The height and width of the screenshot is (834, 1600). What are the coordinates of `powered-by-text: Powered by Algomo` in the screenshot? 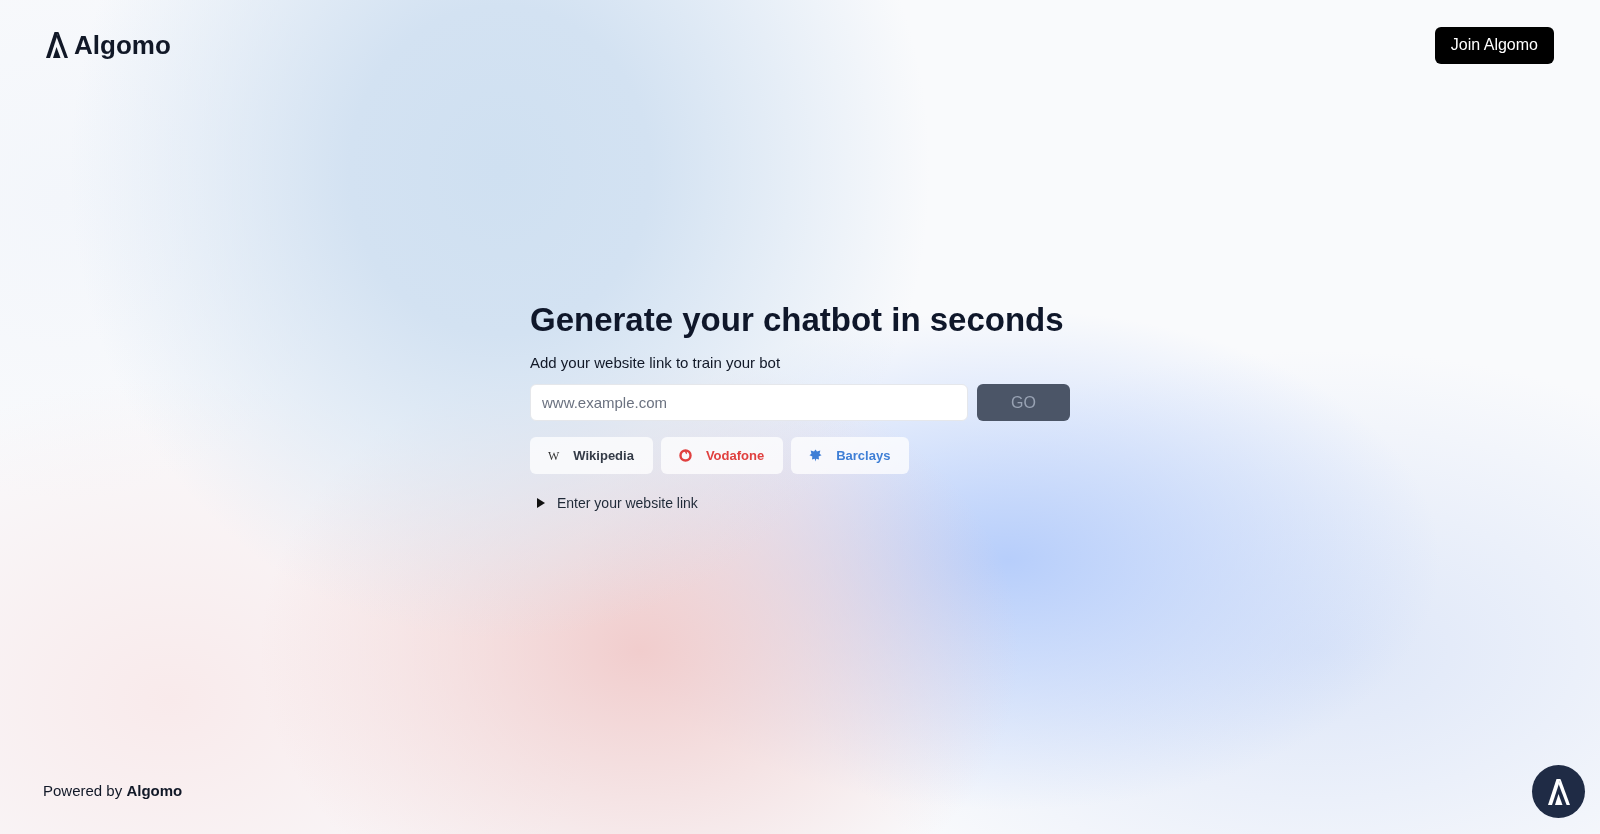 It's located at (113, 791).